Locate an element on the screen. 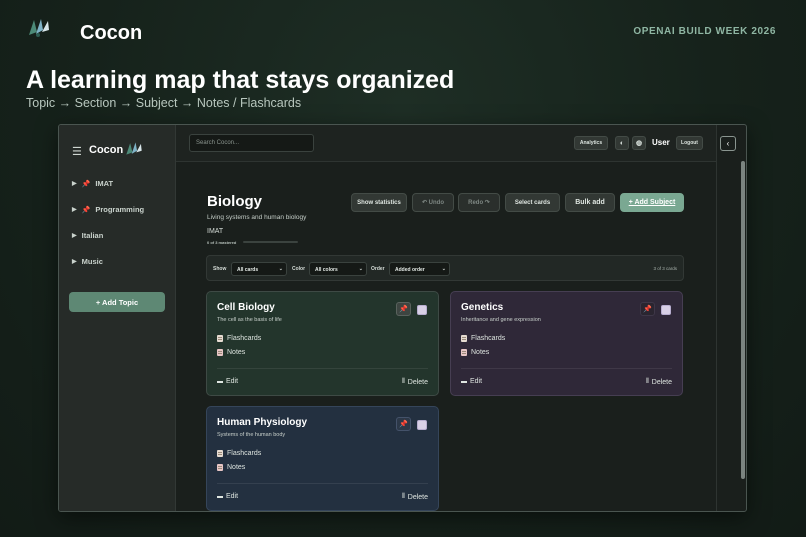 This screenshot has width=806, height=537. sidebar-item-programming: ▶ 📌 Programming is located at coordinates (108, 209).